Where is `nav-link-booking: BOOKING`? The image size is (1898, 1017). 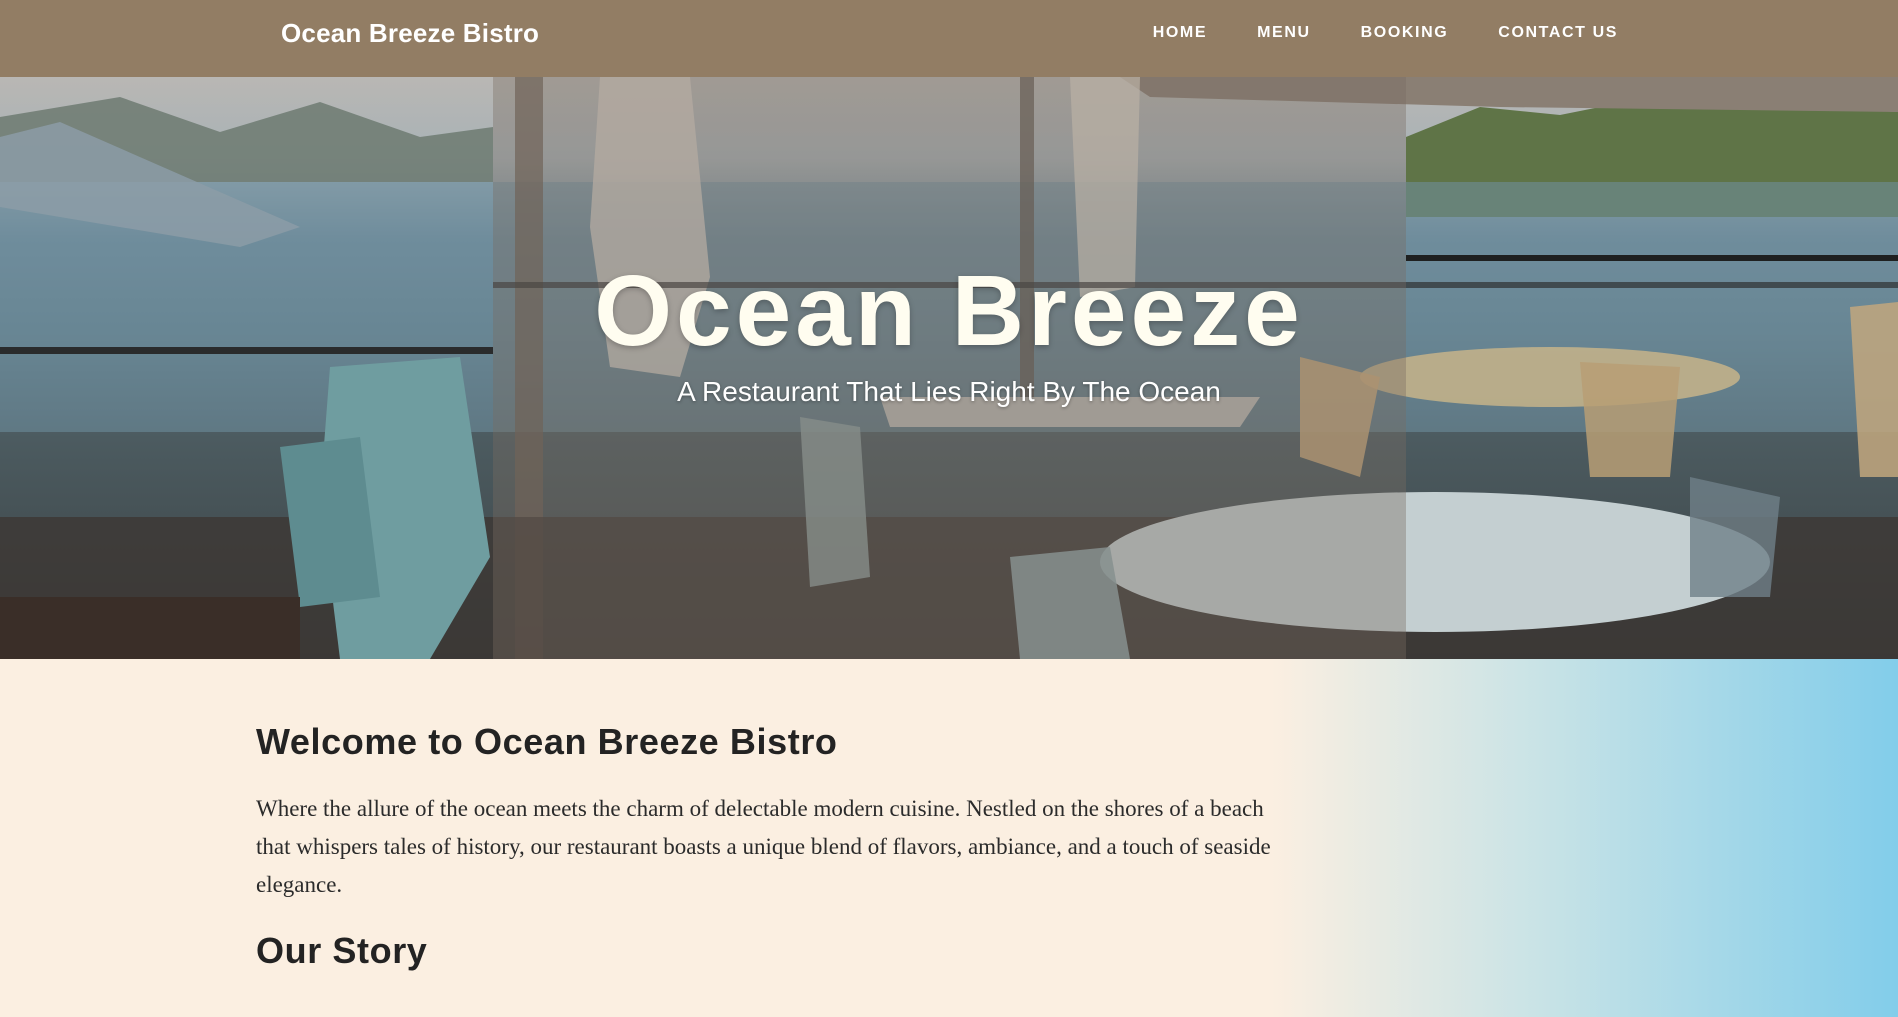
nav-link-booking: BOOKING is located at coordinates (1405, 32).